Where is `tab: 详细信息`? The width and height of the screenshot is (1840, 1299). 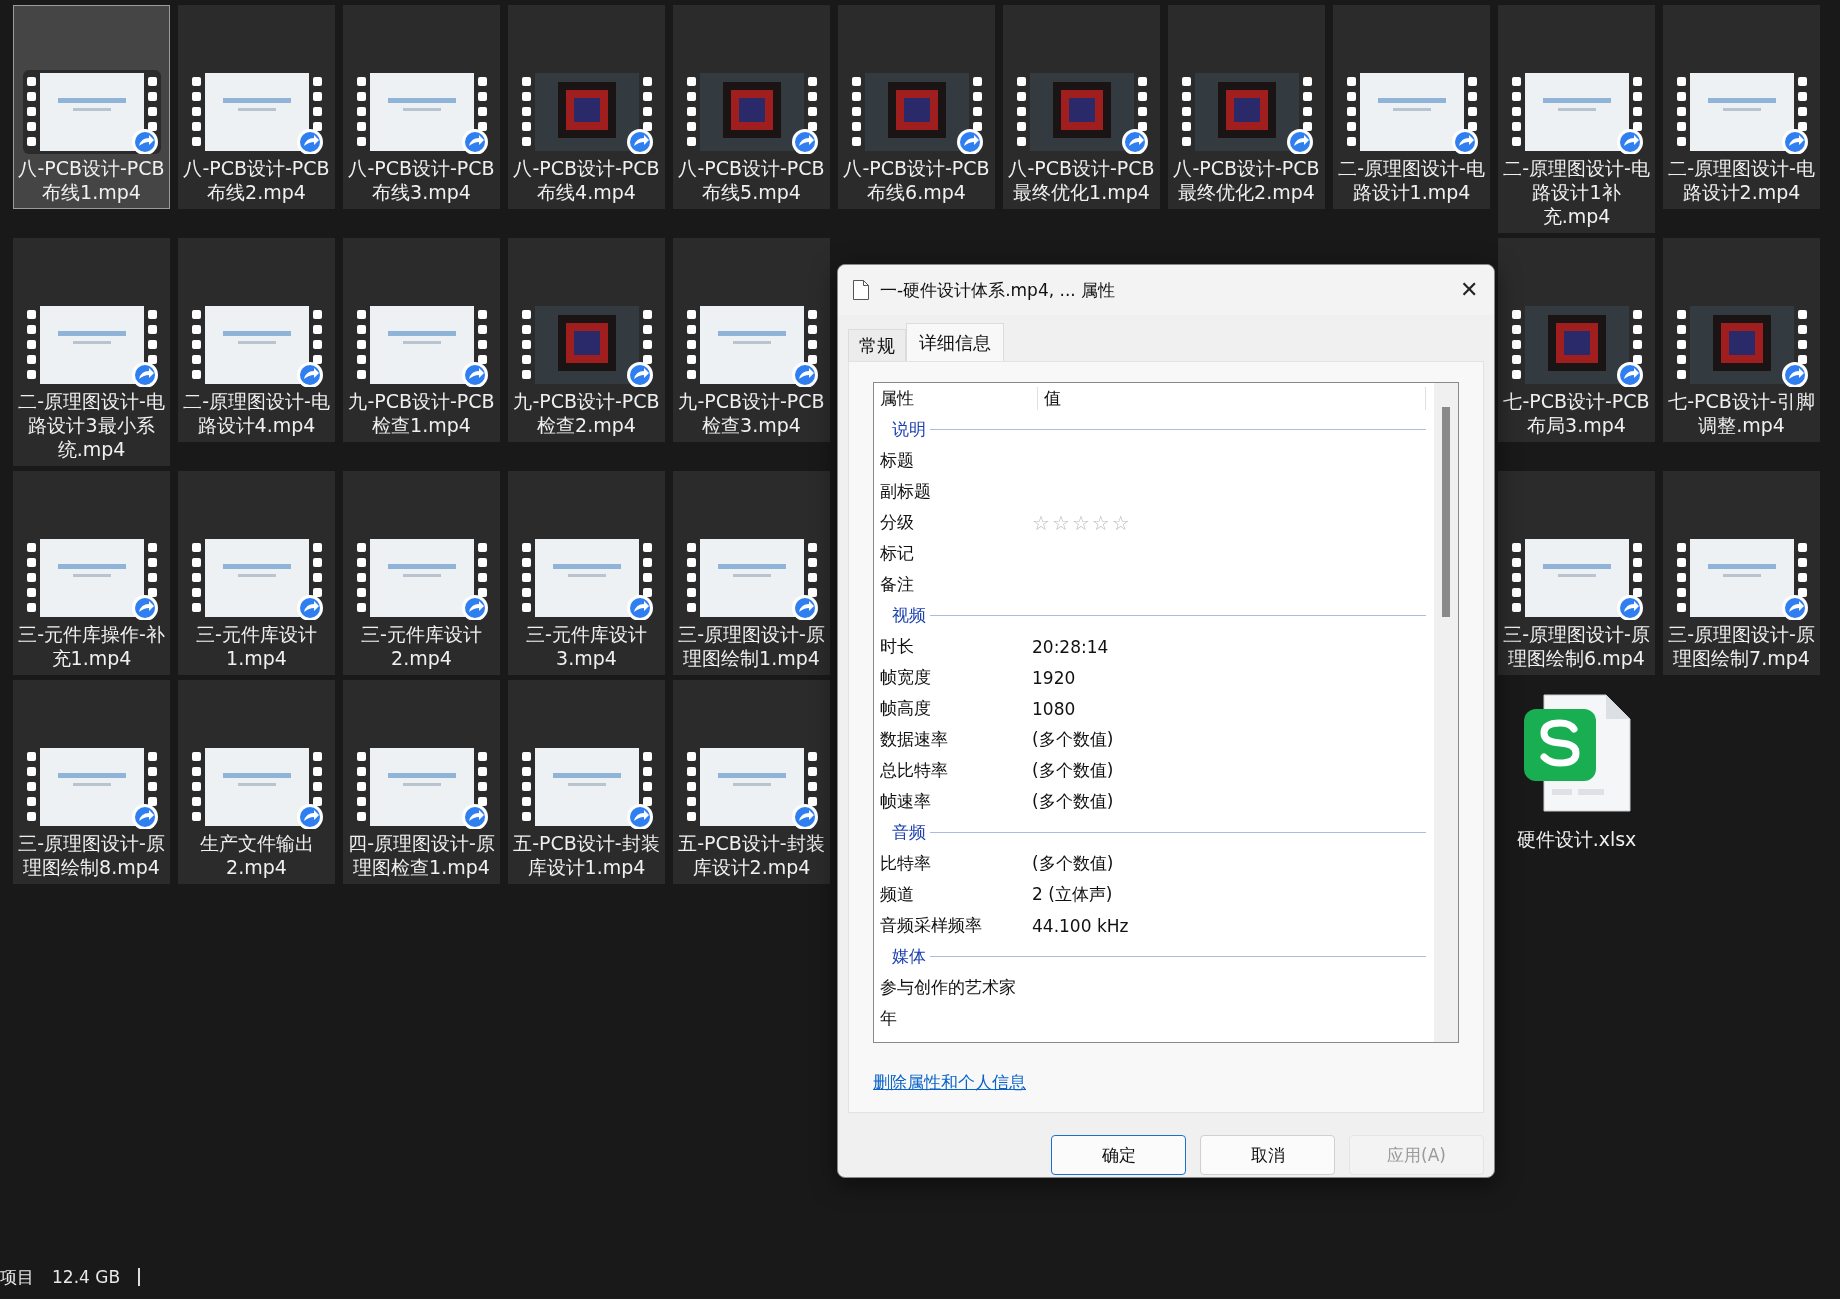
tab: 详细信息 is located at coordinates (955, 342).